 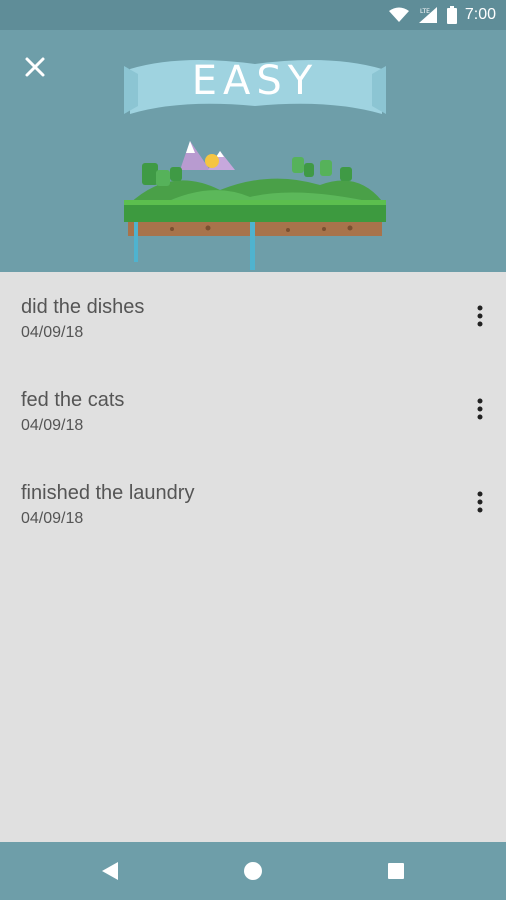 What do you see at coordinates (396, 871) in the screenshot?
I see `recents-square-icon` at bounding box center [396, 871].